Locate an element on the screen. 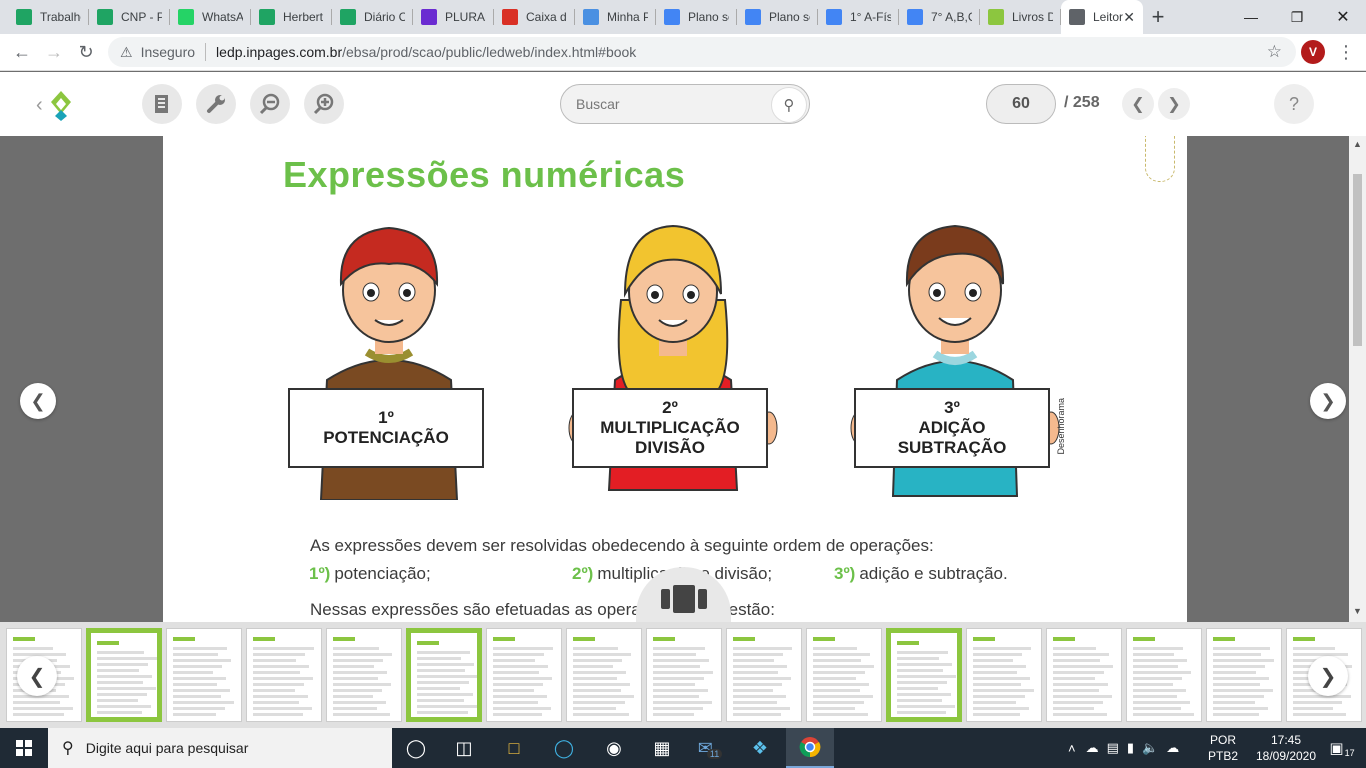  zoom-out-button is located at coordinates (270, 104).